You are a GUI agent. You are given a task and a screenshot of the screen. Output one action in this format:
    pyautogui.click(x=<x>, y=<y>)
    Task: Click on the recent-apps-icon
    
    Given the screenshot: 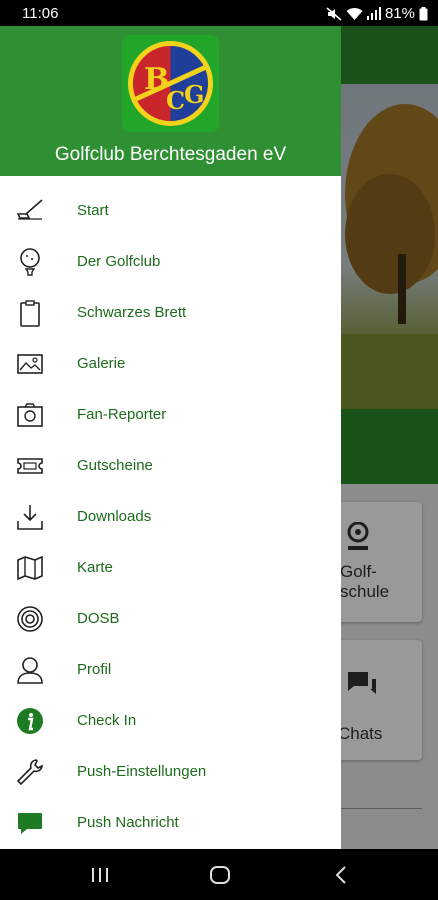 What is the action you would take?
    pyautogui.click(x=100, y=875)
    